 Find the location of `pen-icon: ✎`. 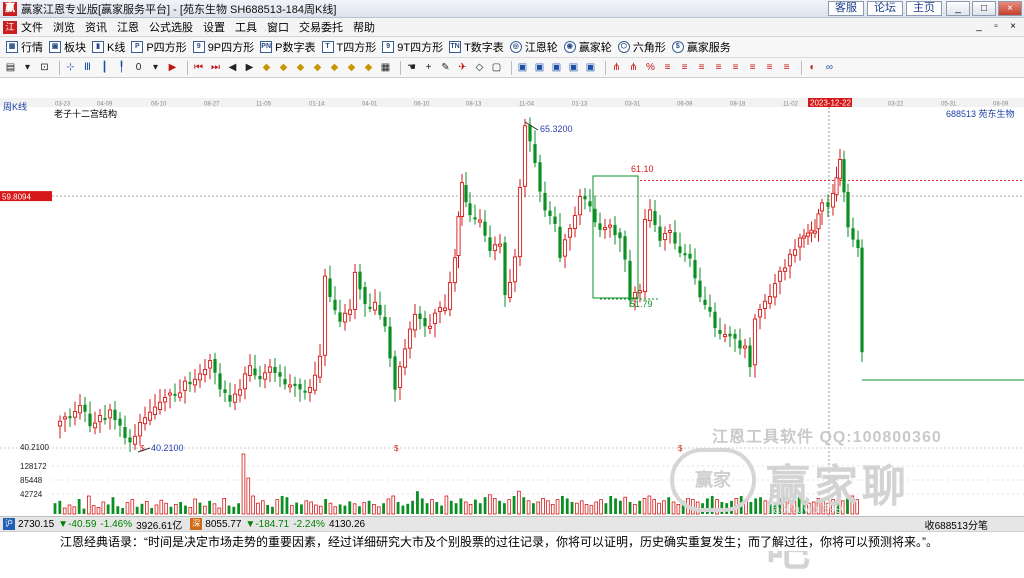

pen-icon: ✎ is located at coordinates (445, 67).